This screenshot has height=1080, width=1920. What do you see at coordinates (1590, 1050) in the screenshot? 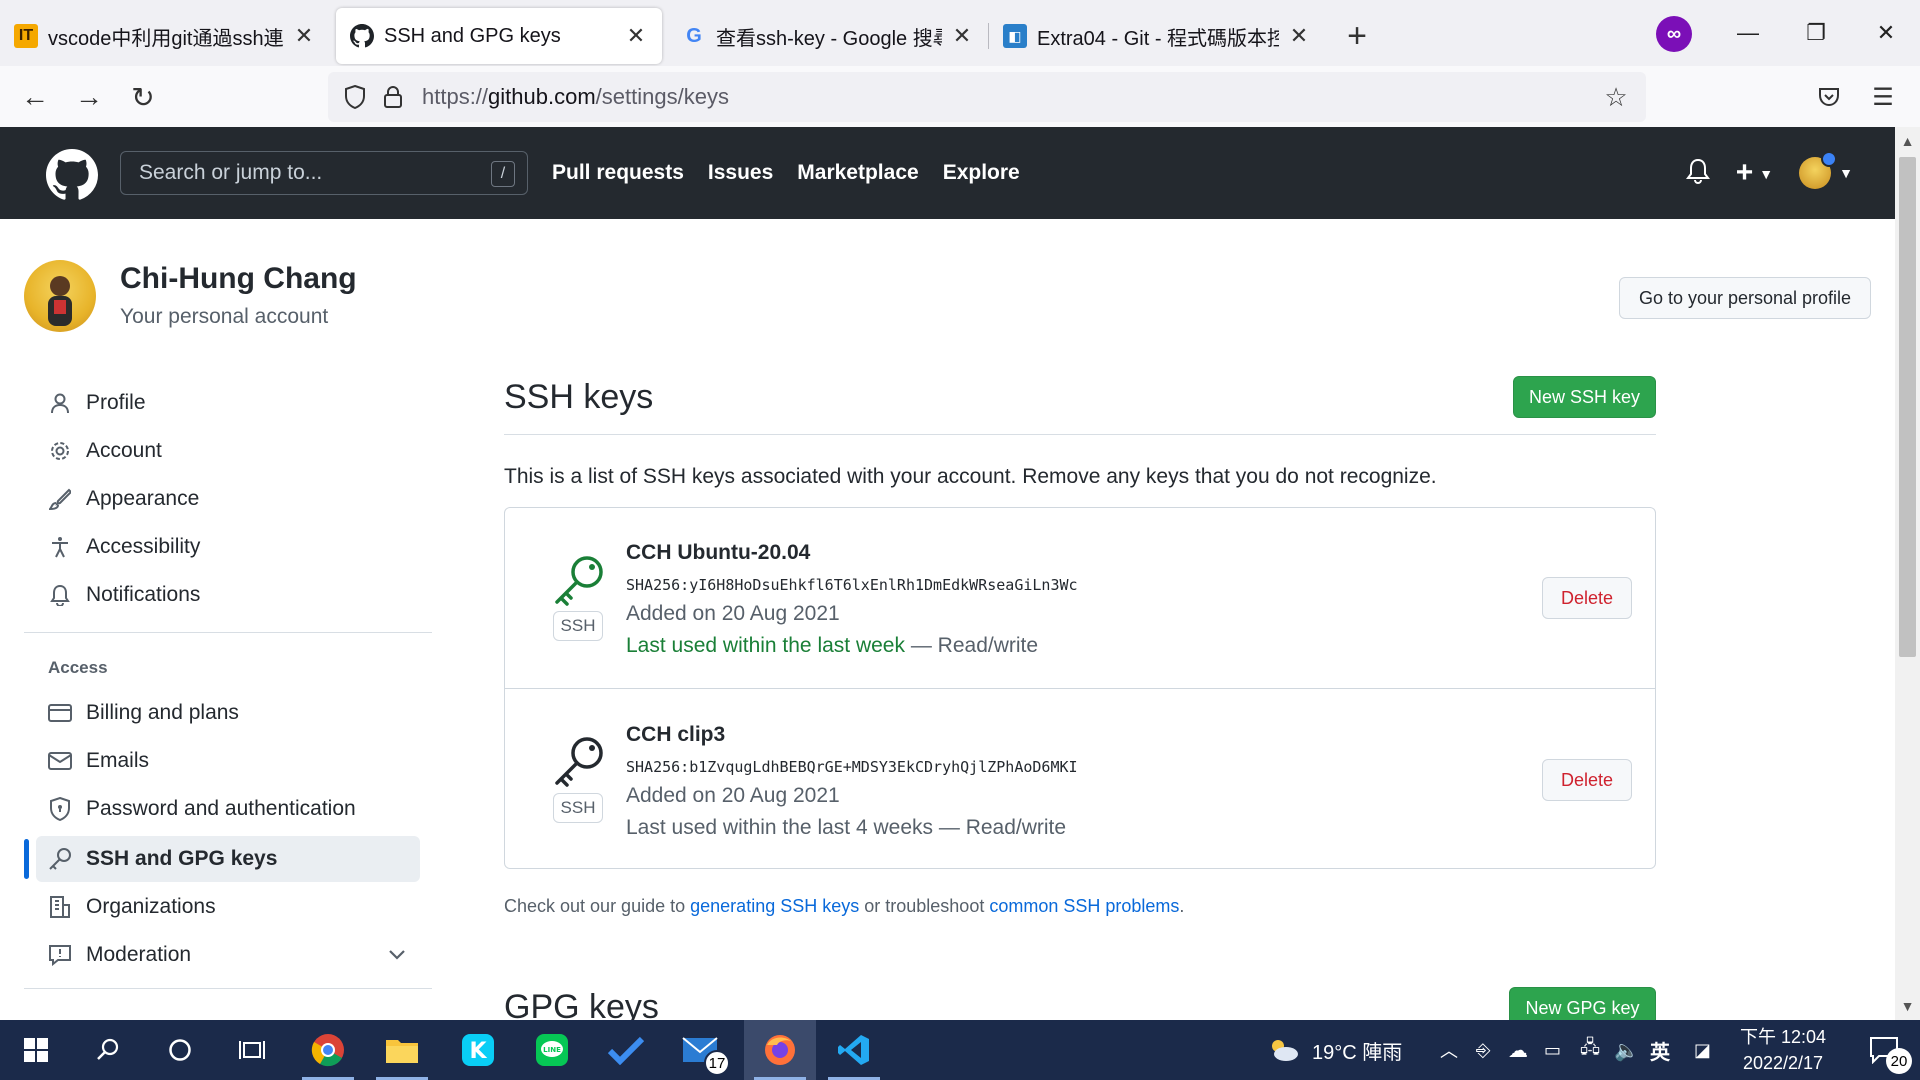
I see `network-icon: 🖧` at bounding box center [1590, 1050].